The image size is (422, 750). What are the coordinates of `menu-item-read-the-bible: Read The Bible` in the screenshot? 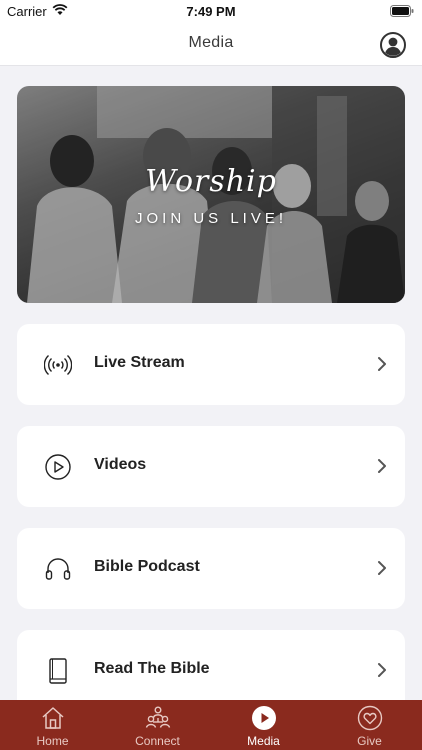 It's located at (211, 665).